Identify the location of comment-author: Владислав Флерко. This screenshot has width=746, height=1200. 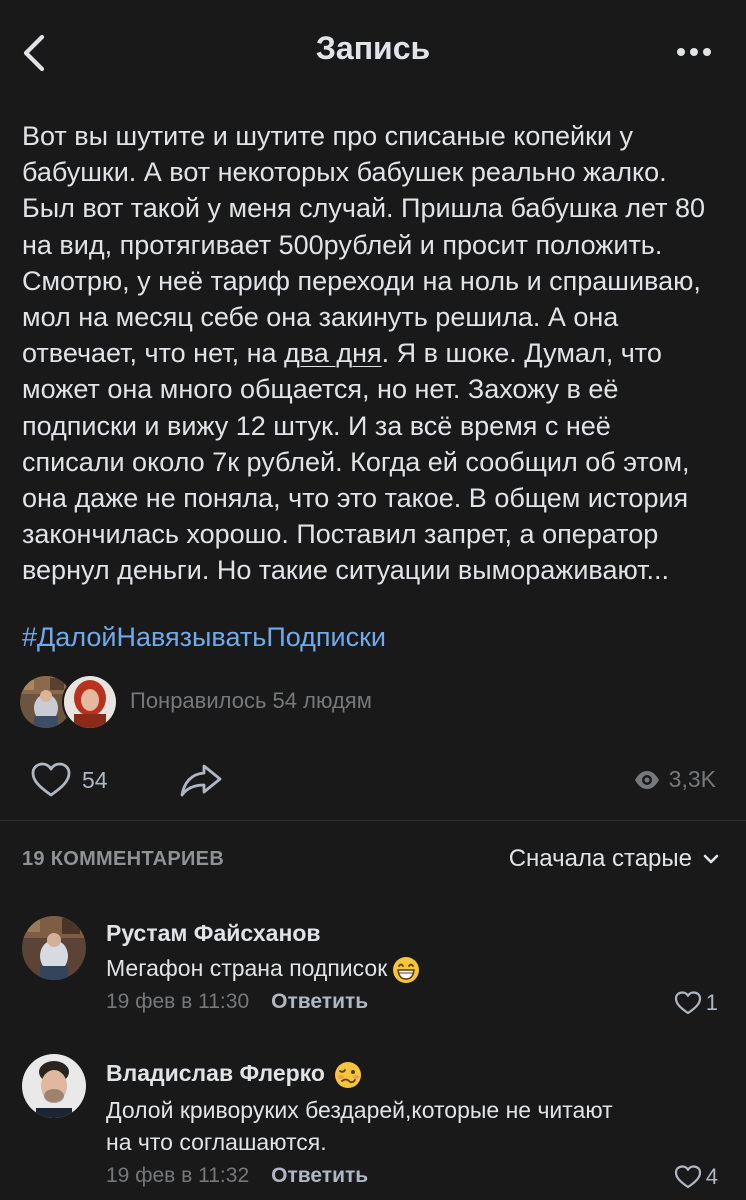
(234, 1075).